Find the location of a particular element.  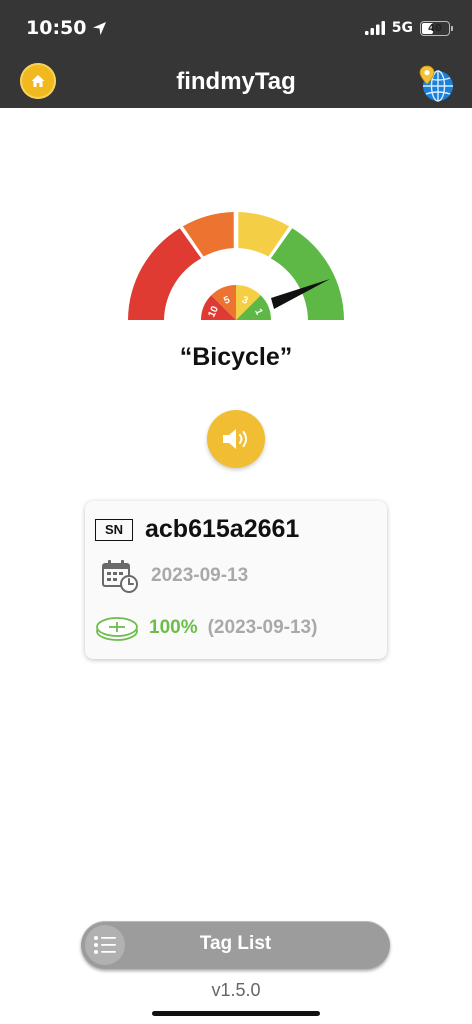

battery-date: (2023-09-13) is located at coordinates (262, 627).